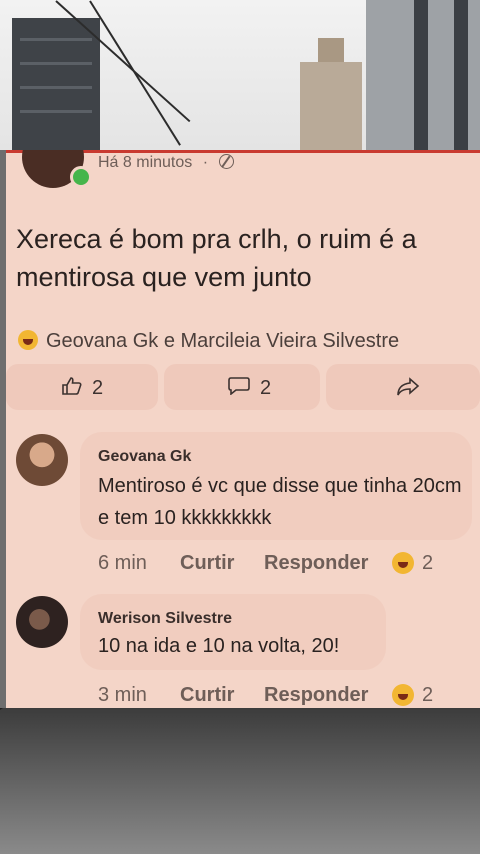 The height and width of the screenshot is (854, 480). Describe the element at coordinates (223, 341) in the screenshot. I see `reactors-names: Geovana Gk e Marcileia Vieira Silvestre` at that location.